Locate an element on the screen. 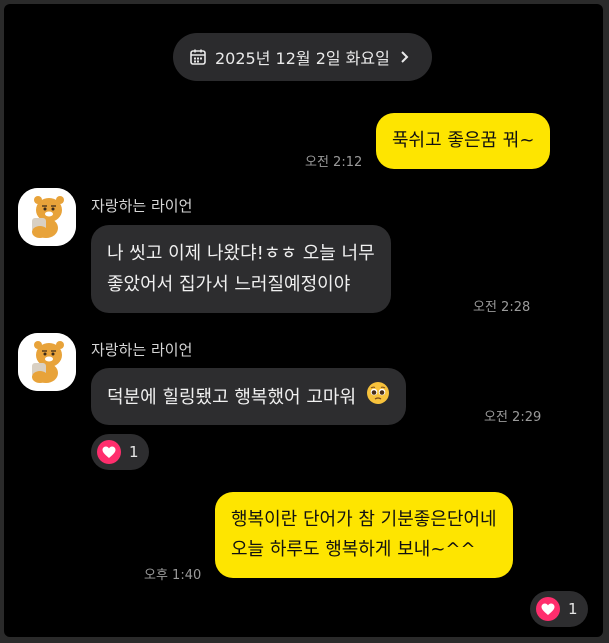 This screenshot has height=643, width=609. message-text: 덕분에 힐링됐고 행복했어 고마워 is located at coordinates (232, 397).